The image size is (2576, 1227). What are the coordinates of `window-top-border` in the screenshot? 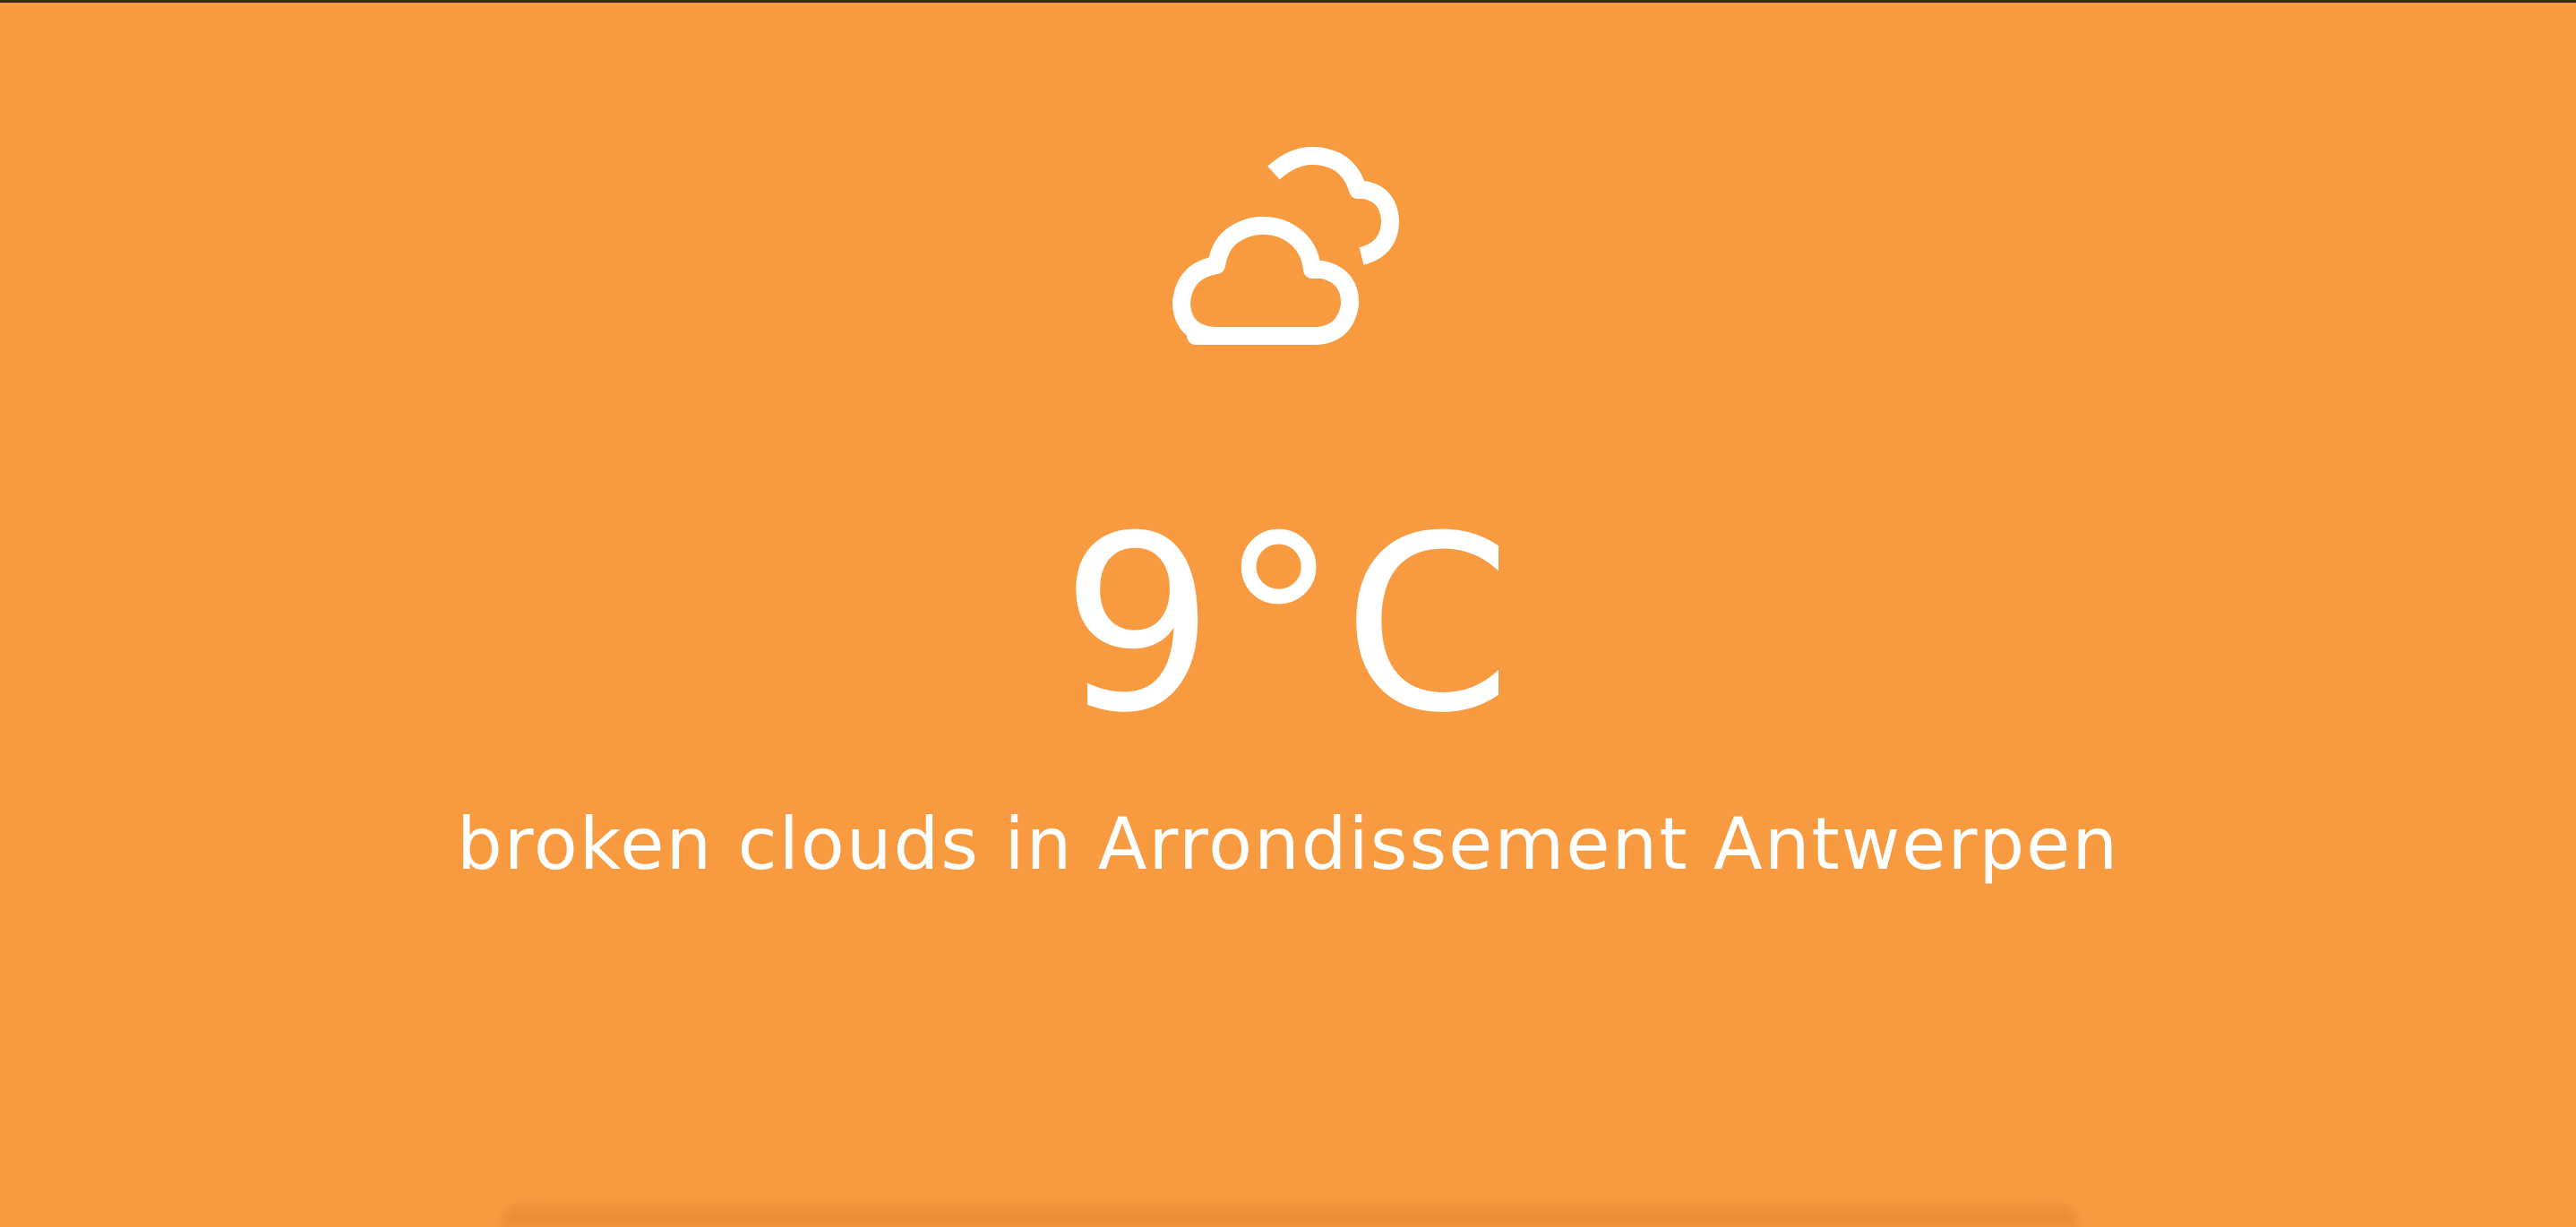 It's located at (1288, 1).